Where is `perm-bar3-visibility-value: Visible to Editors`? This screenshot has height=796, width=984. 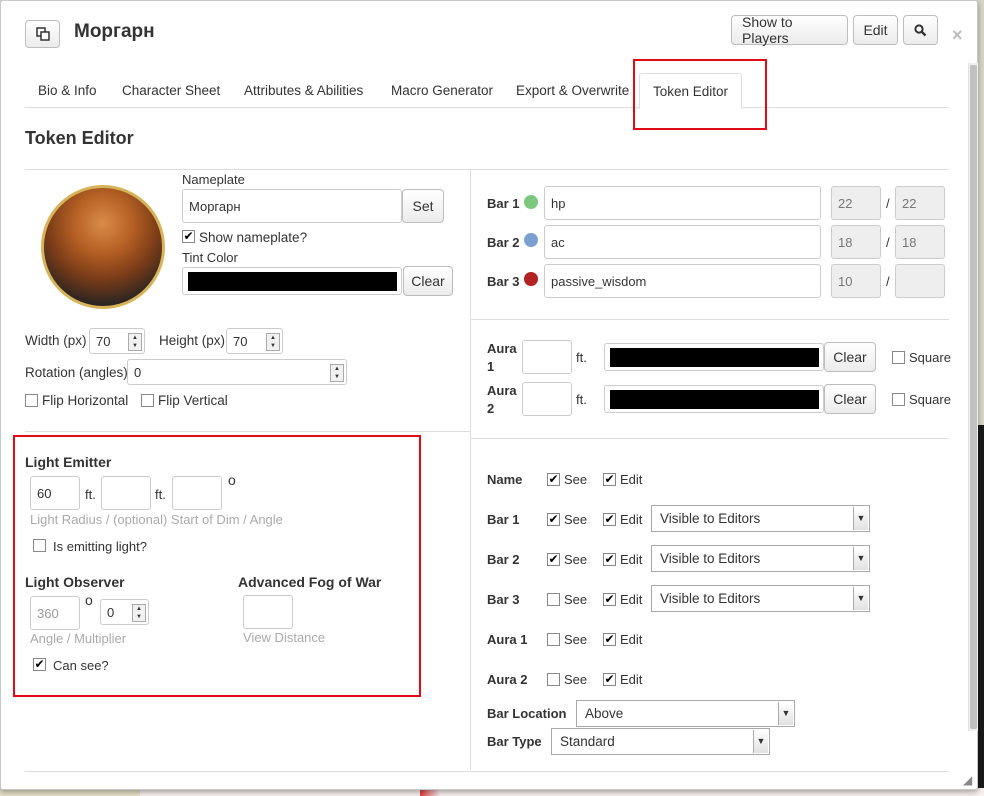
perm-bar3-visibility-value: Visible to Editors is located at coordinates (710, 598).